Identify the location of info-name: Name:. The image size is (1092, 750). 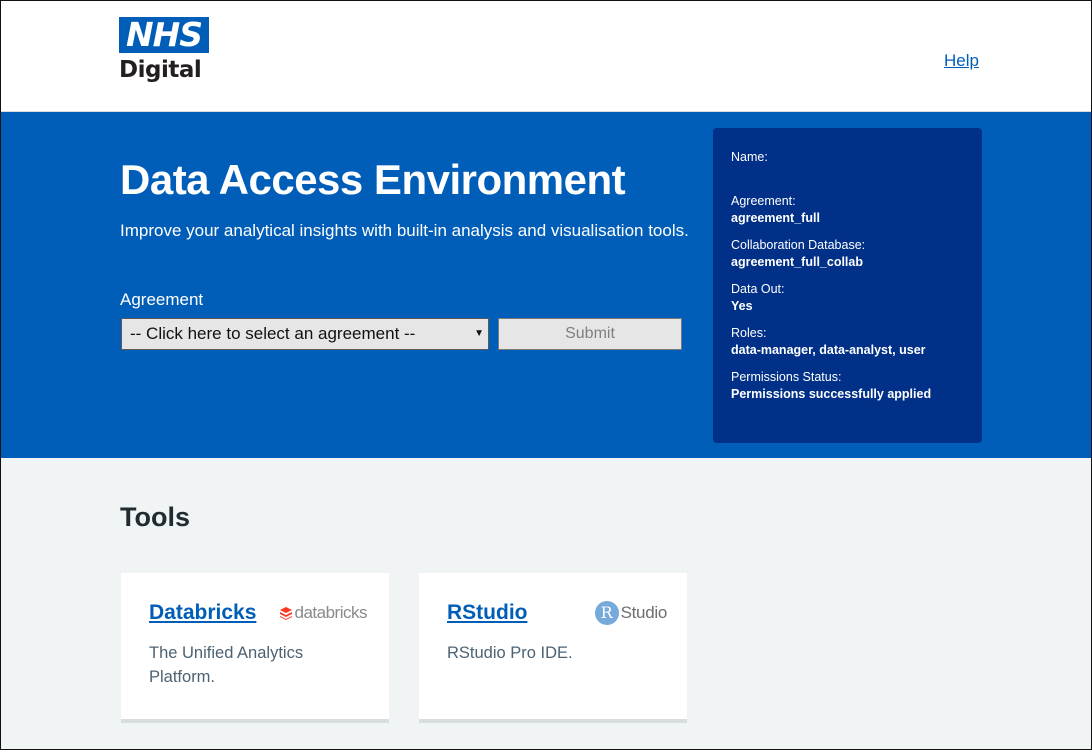
(847, 166).